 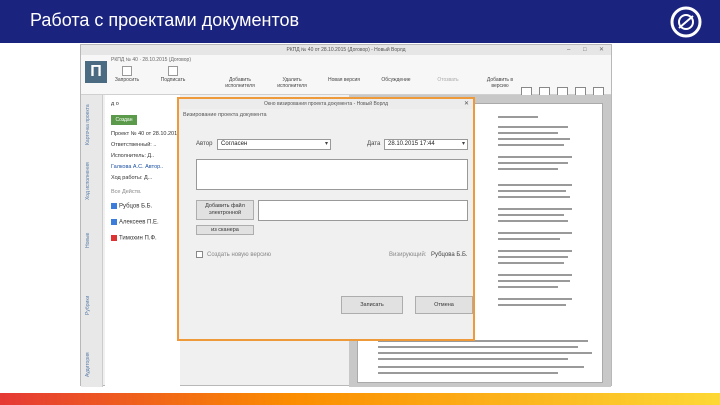 I want to click on panel-line: Исполнитель: Д.., so click(x=133, y=156).